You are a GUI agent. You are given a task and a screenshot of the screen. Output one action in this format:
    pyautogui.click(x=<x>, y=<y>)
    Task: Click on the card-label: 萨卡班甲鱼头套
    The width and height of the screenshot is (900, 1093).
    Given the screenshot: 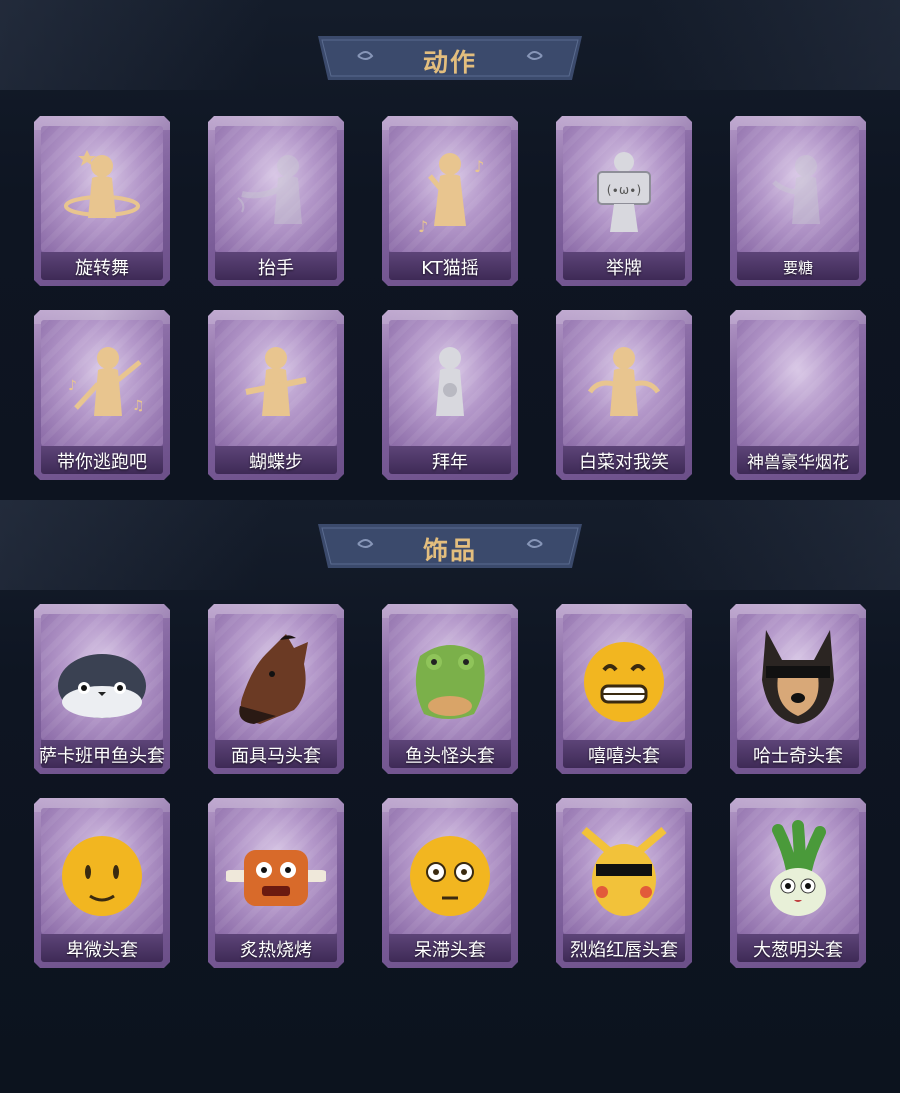 What is the action you would take?
    pyautogui.click(x=102, y=756)
    